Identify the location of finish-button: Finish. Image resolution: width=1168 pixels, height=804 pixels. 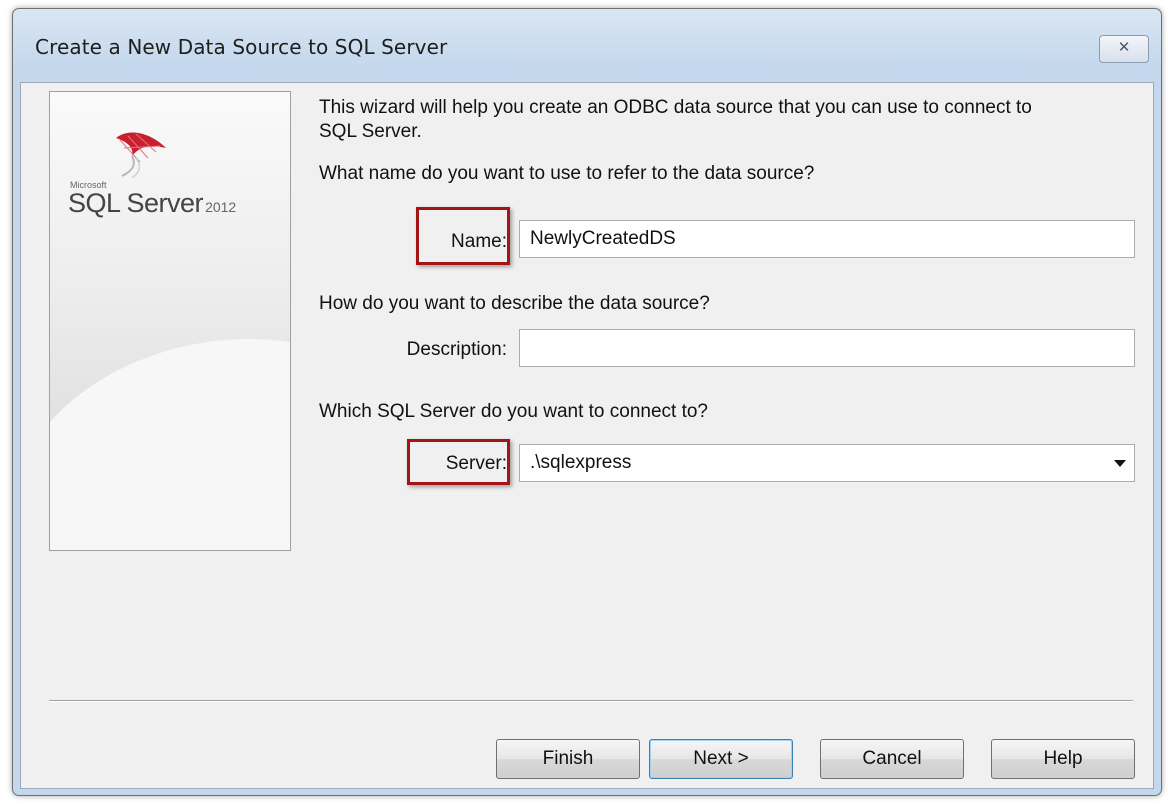
(568, 759).